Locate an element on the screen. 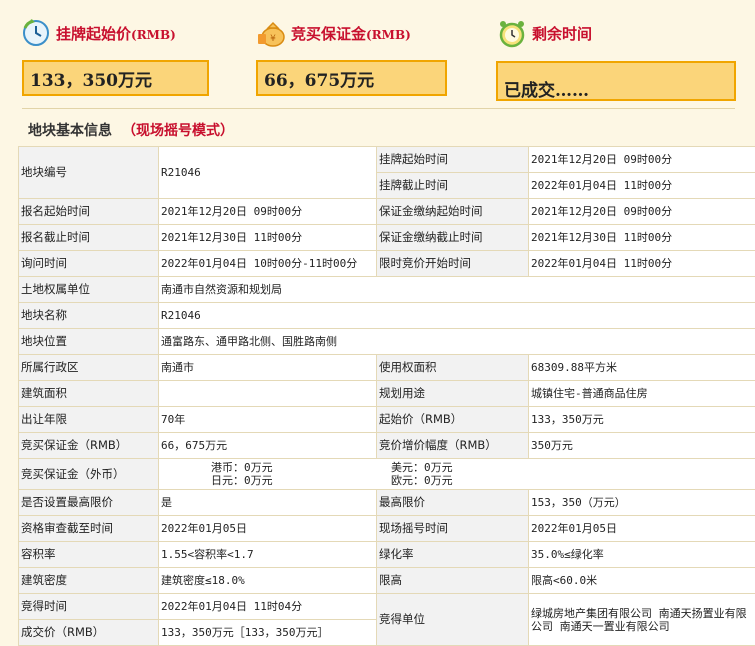  district-value: 南通市 is located at coordinates (268, 368).